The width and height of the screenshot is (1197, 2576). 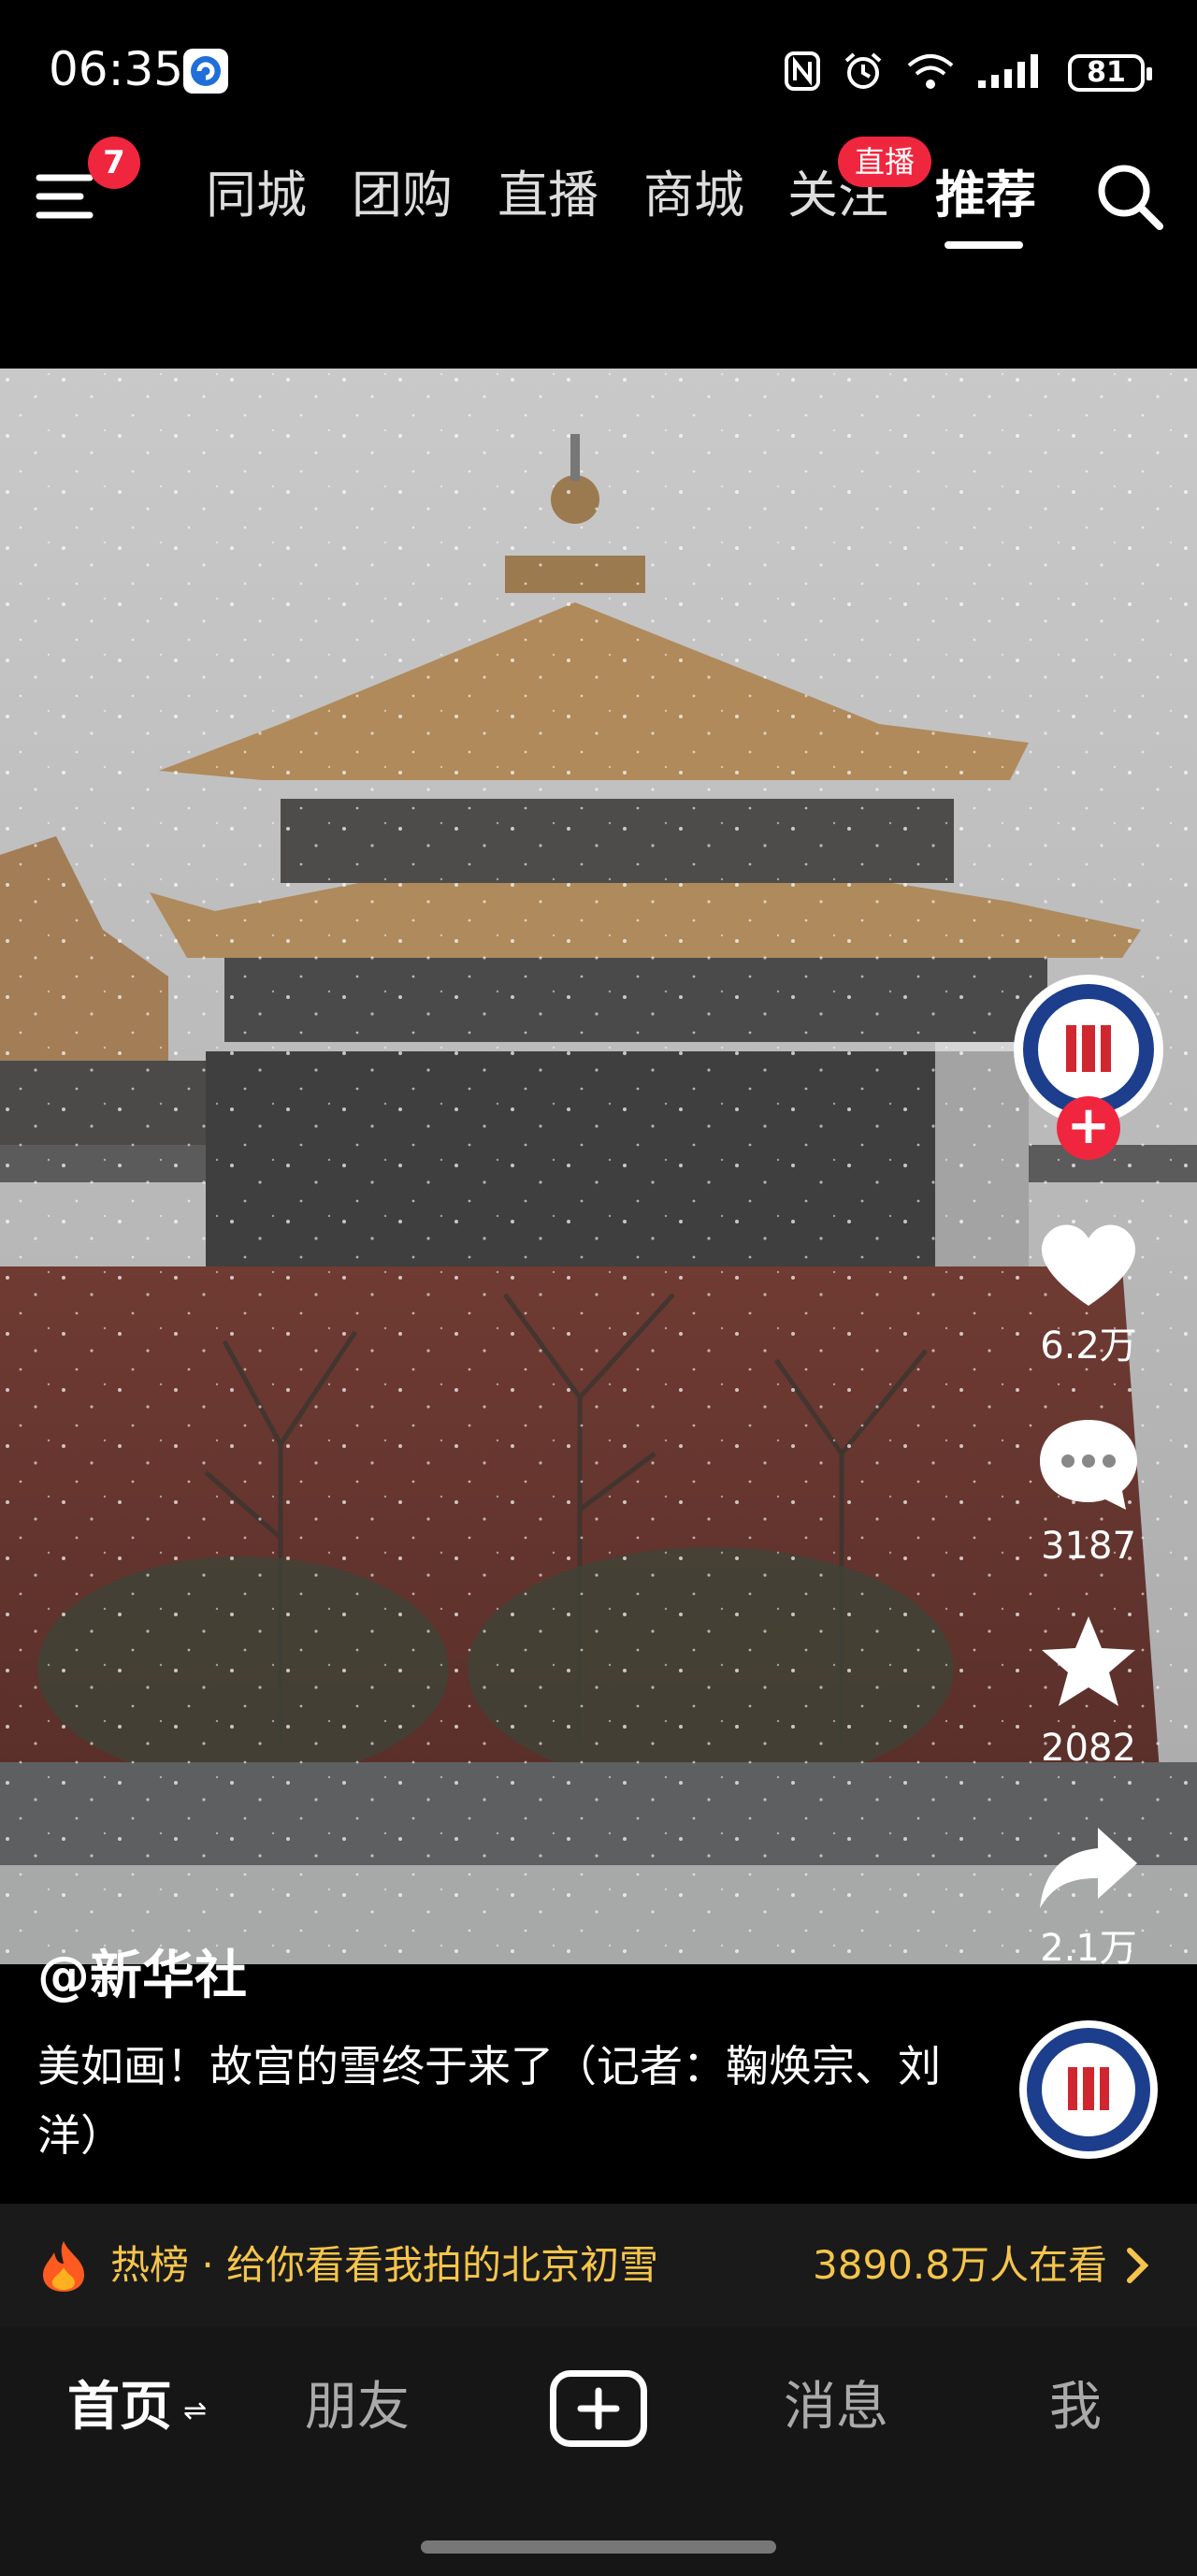 I want to click on status-icons: 81, so click(x=968, y=73).